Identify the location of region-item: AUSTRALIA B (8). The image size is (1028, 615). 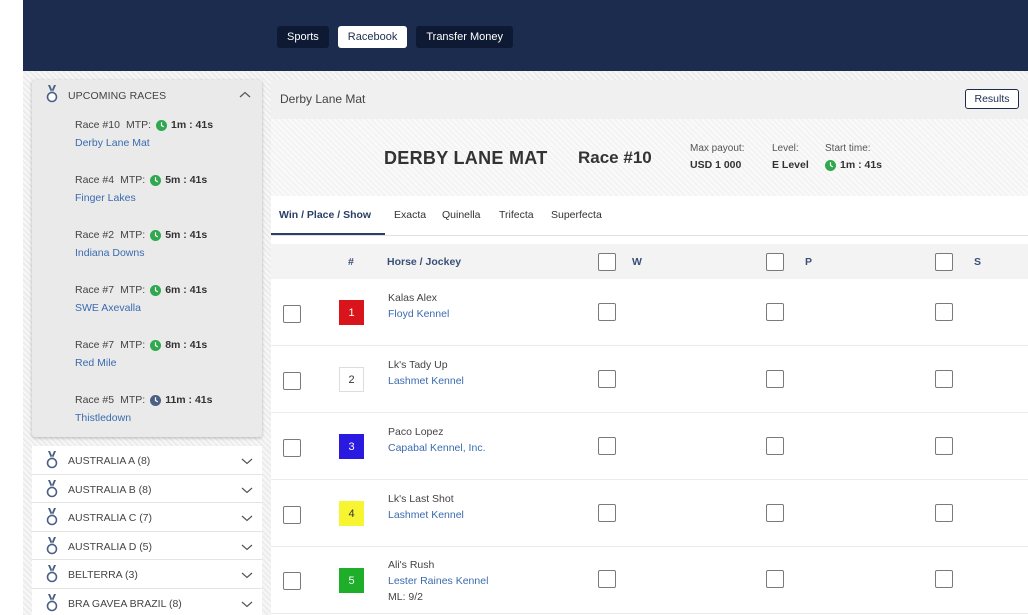
(147, 488).